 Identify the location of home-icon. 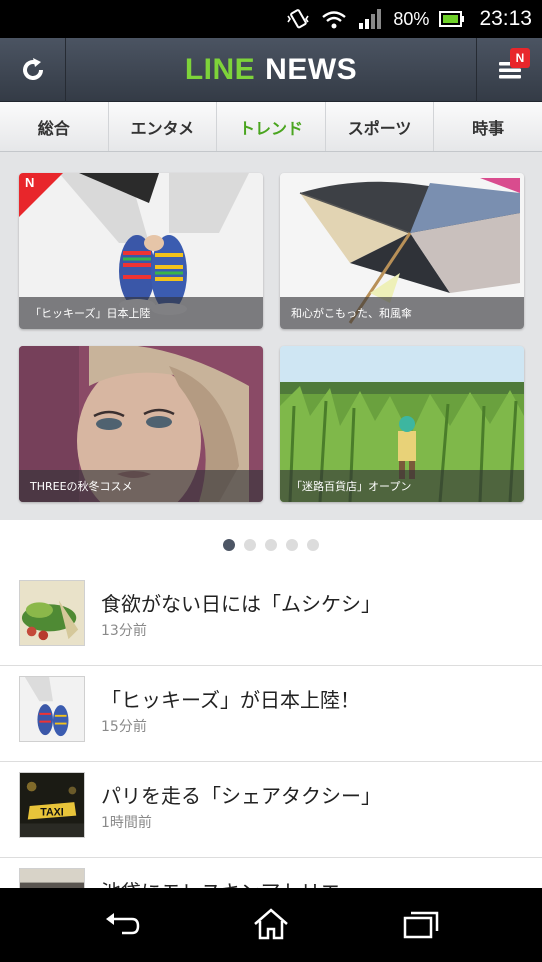
(271, 924).